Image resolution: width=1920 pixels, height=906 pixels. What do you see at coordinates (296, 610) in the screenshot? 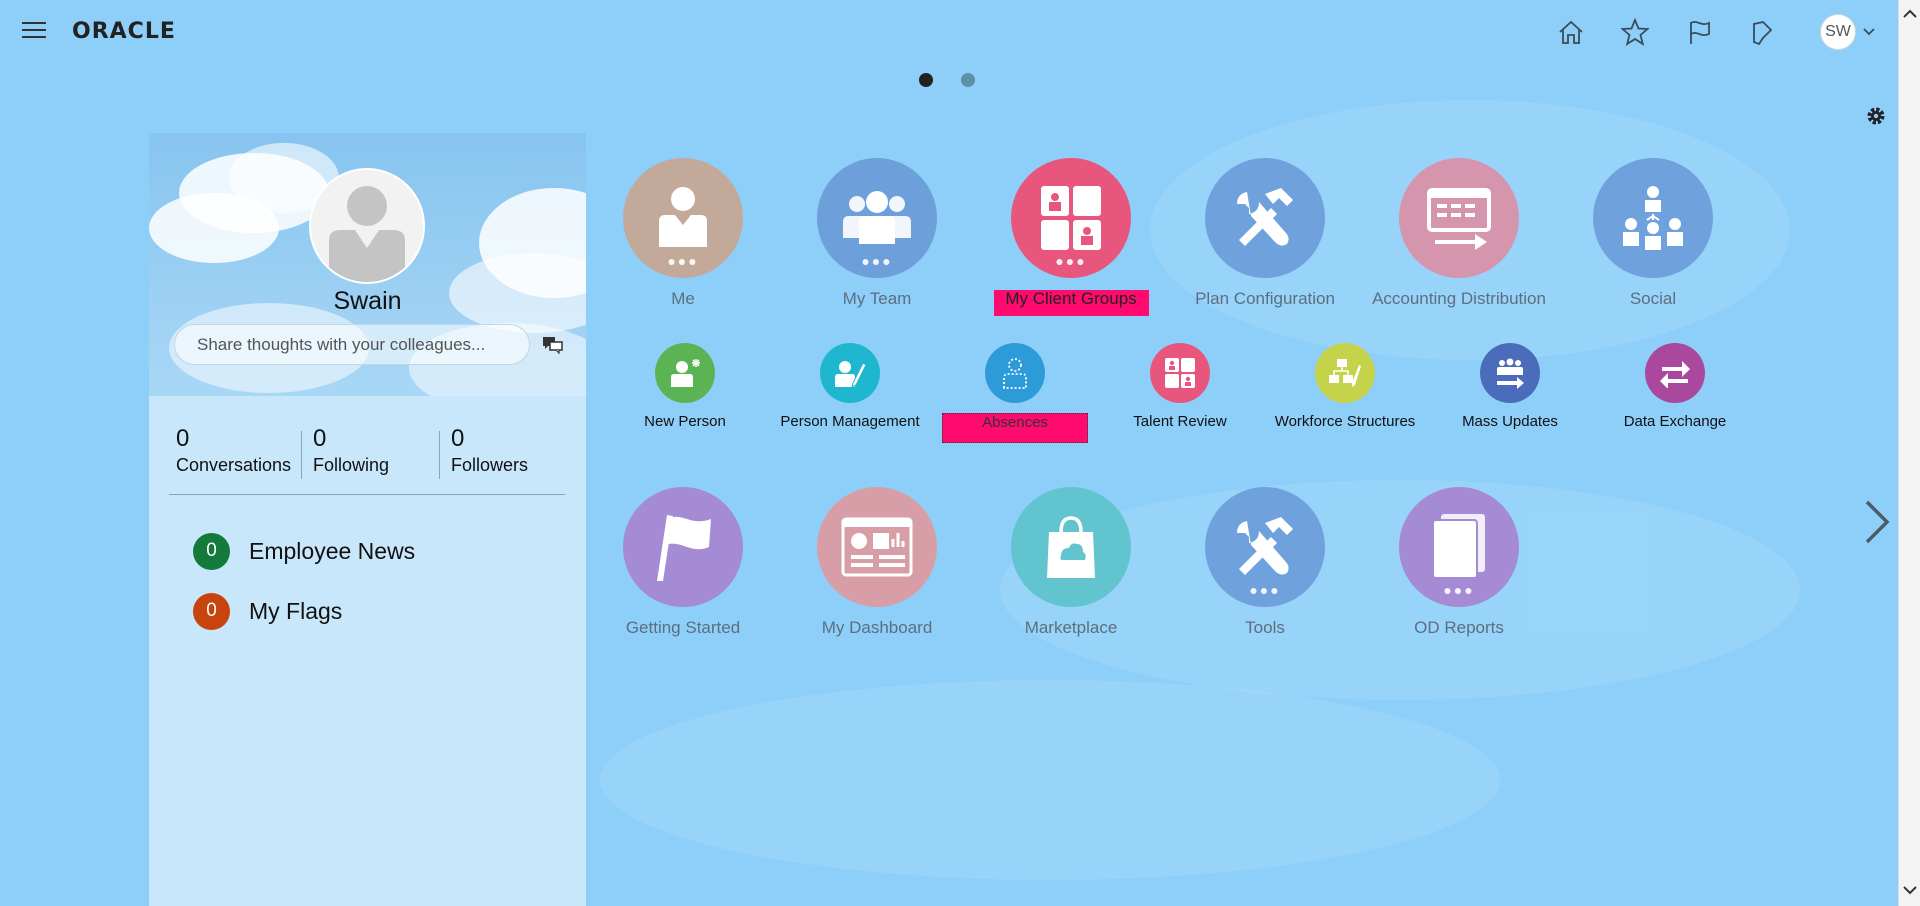
I see `news-label: My Flags` at bounding box center [296, 610].